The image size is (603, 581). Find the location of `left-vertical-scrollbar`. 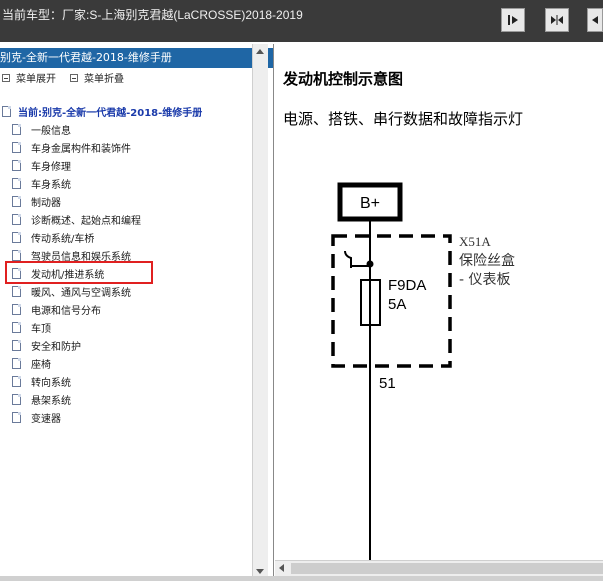

left-vertical-scrollbar is located at coordinates (260, 312).